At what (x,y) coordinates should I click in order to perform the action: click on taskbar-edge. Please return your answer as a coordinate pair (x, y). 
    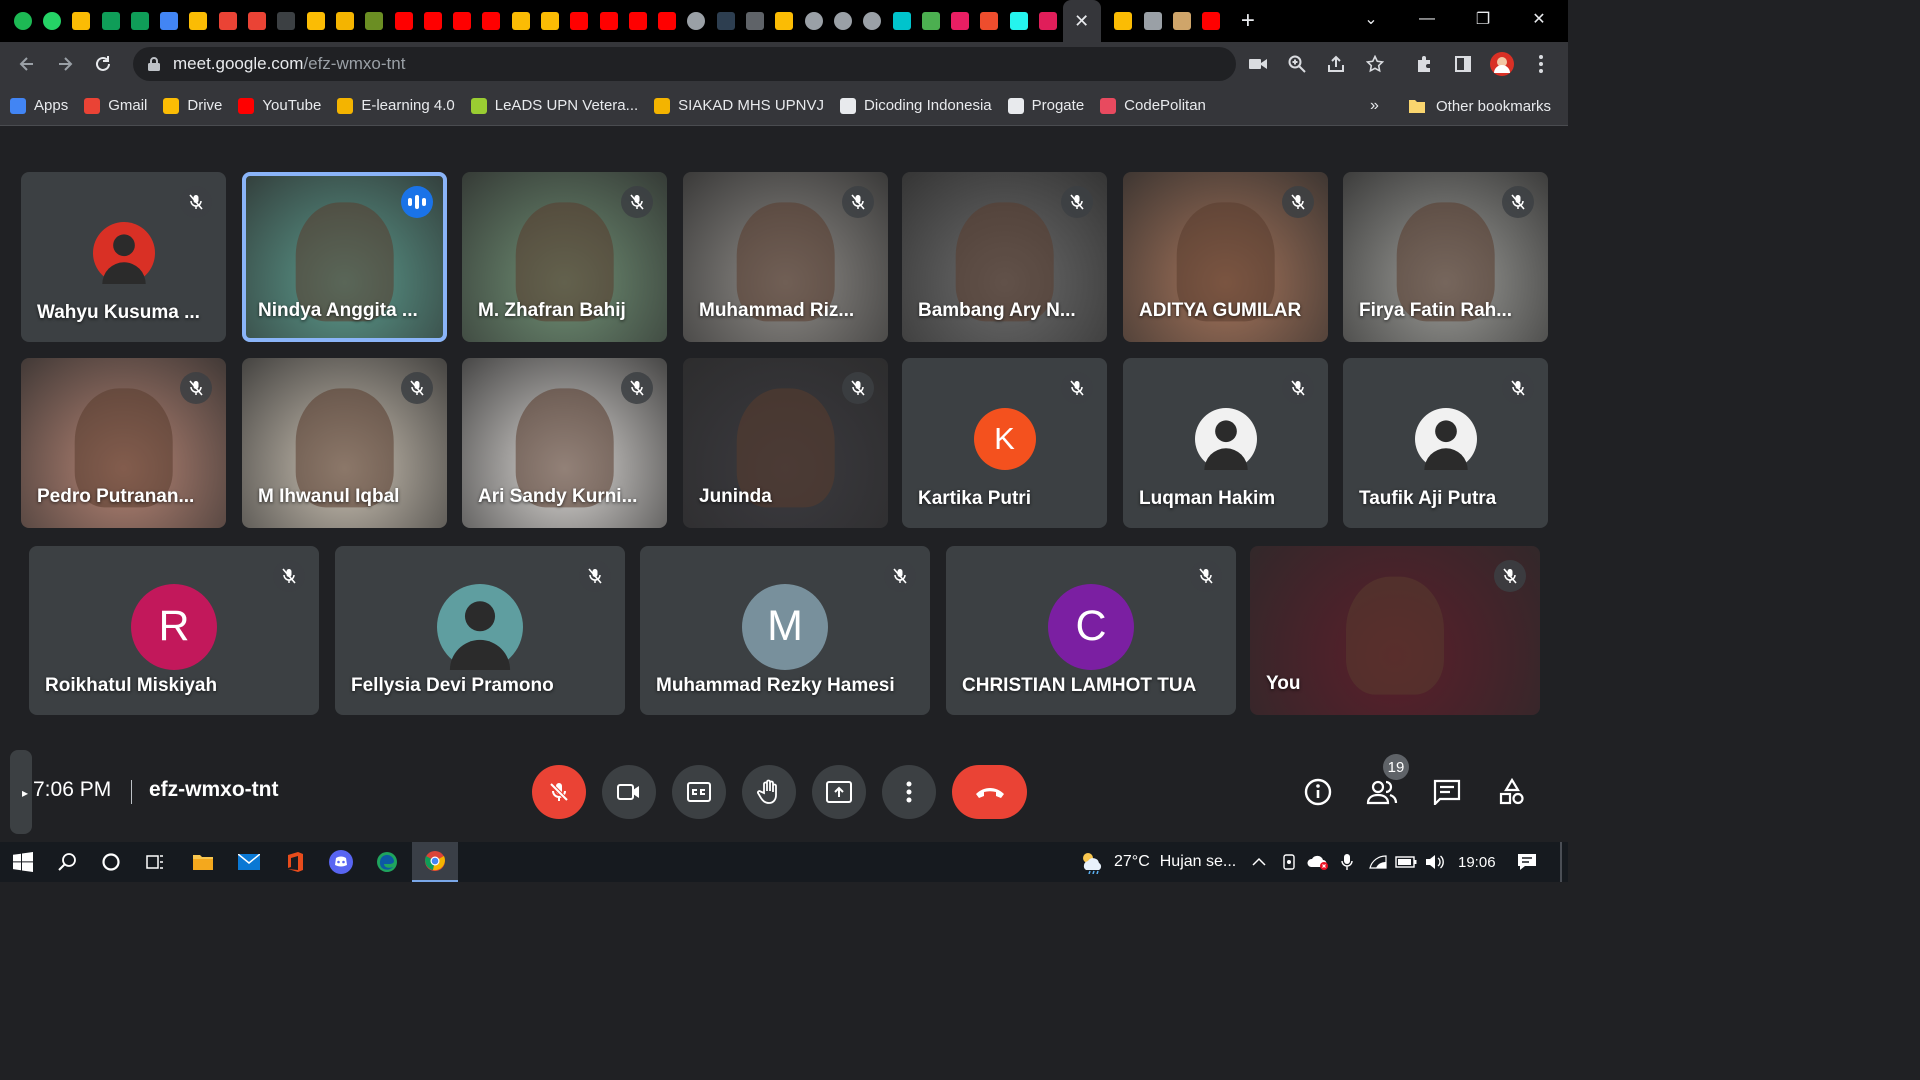
    Looking at the image, I should click on (387, 862).